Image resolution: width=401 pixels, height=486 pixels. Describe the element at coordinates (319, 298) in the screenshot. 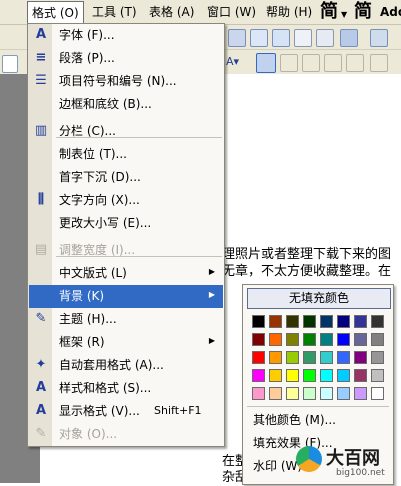

I see `no-fill-color-button: 无填充颜色` at that location.